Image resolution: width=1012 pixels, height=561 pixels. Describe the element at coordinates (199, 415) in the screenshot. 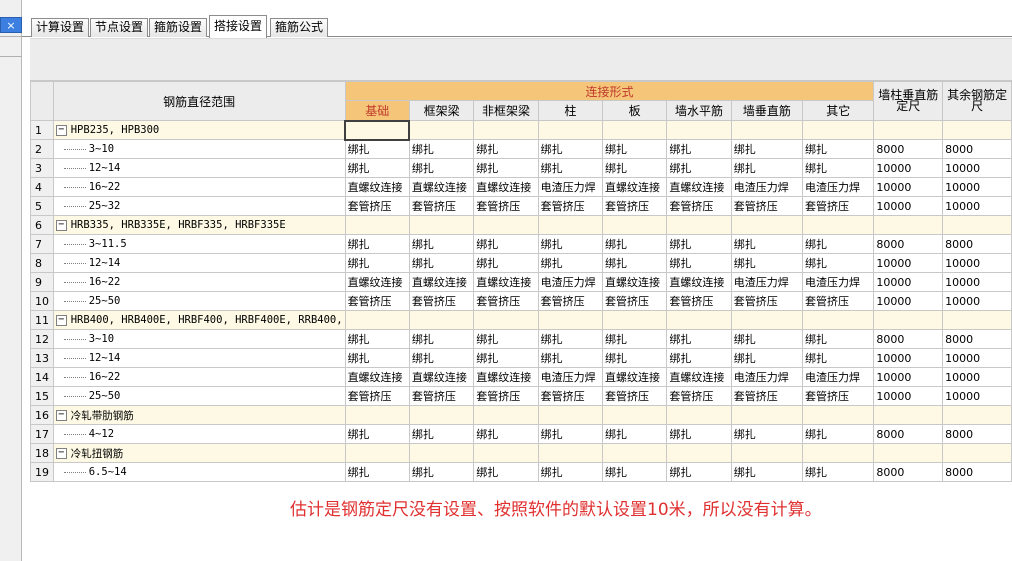

I see `category-label-cell: − 冷轧带肋钢筋` at that location.